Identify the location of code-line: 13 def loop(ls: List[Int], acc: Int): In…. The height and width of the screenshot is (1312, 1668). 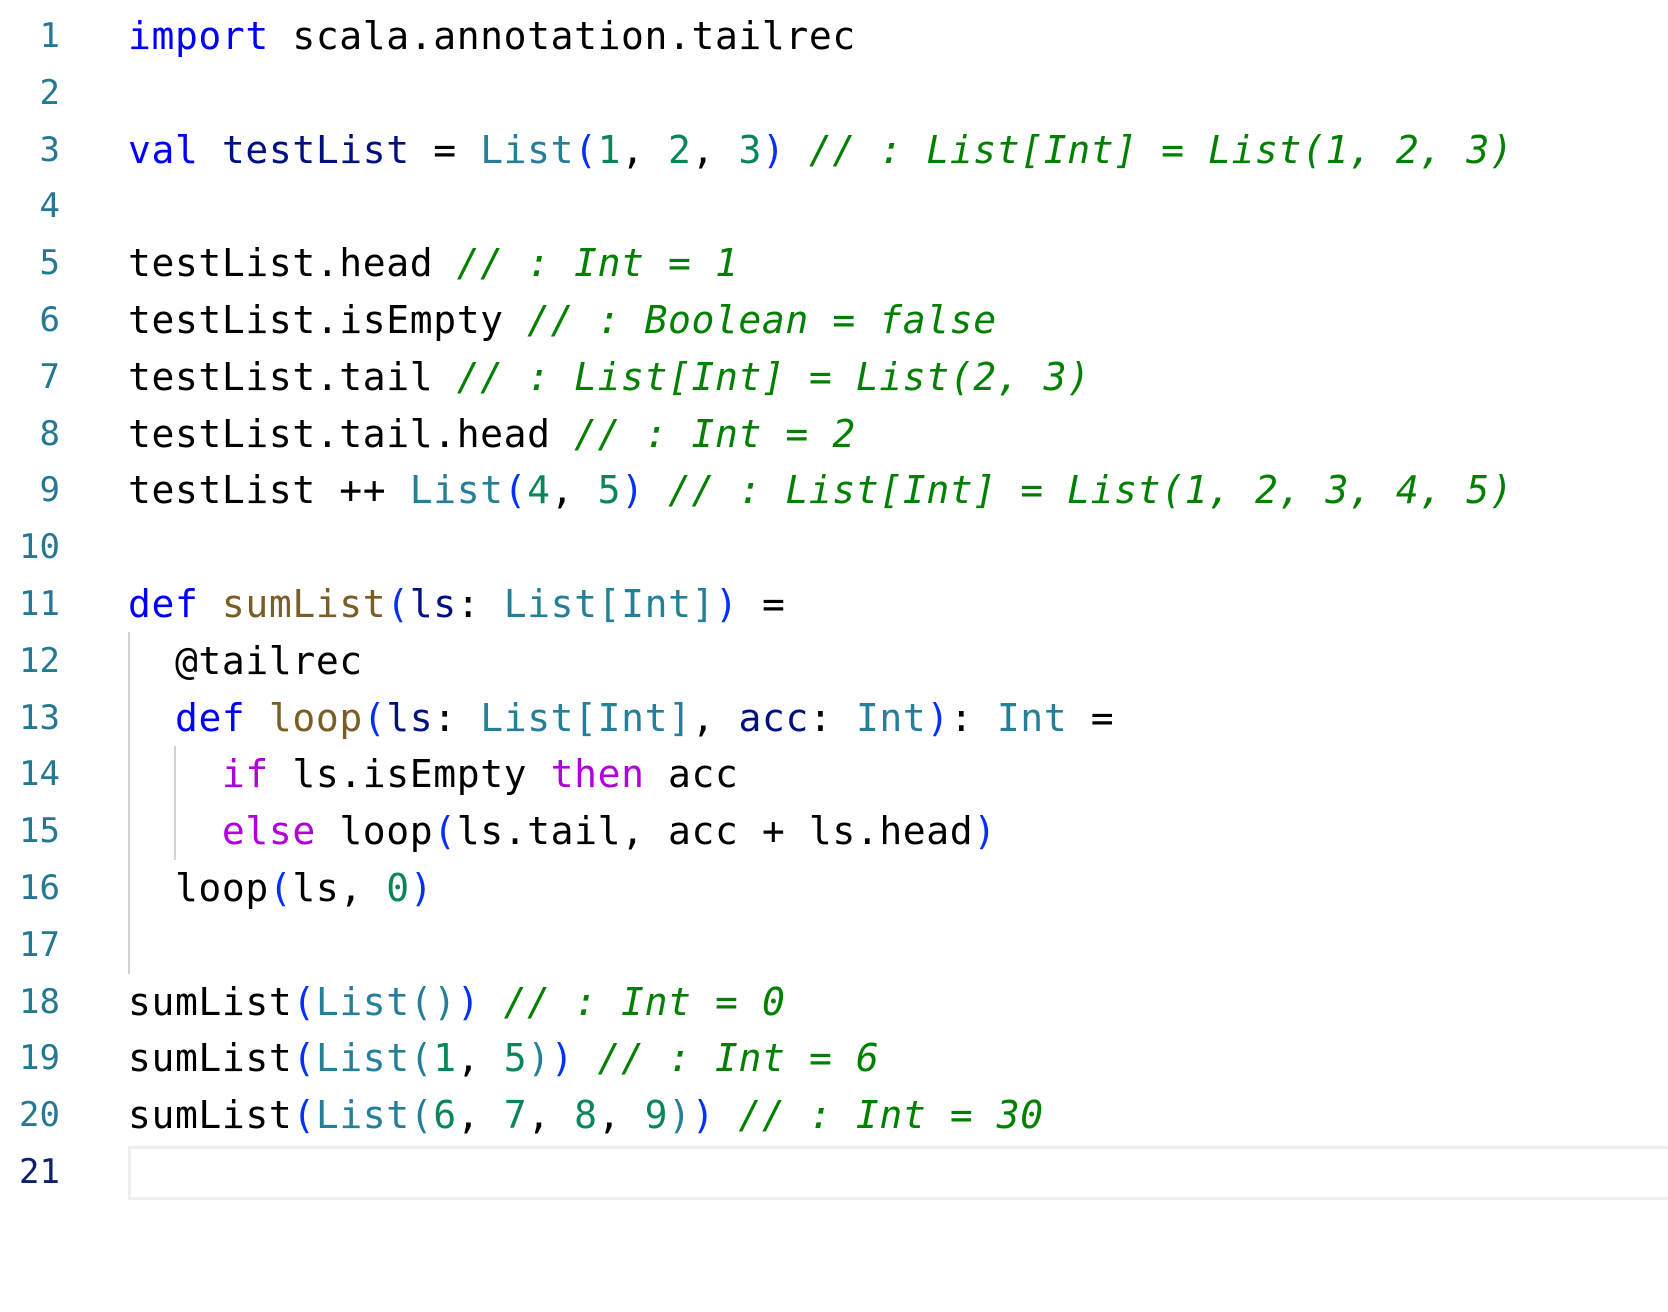
(834, 718).